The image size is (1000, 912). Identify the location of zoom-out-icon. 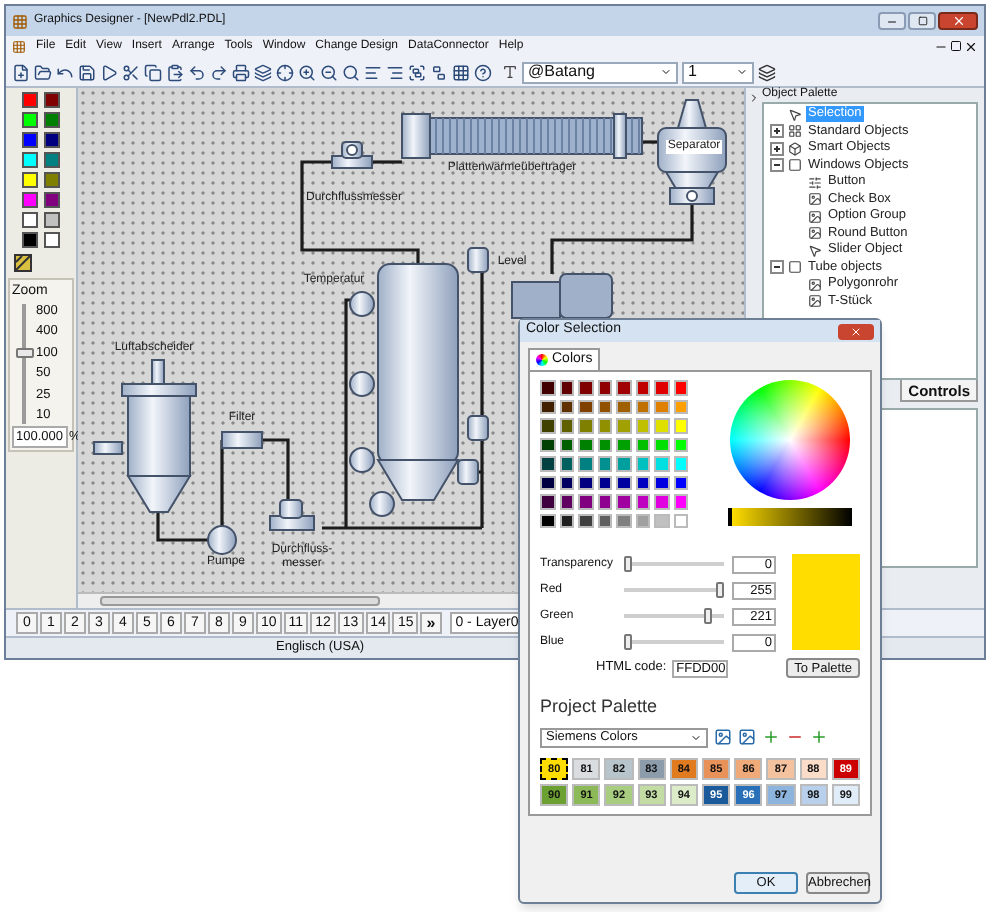
(329, 72).